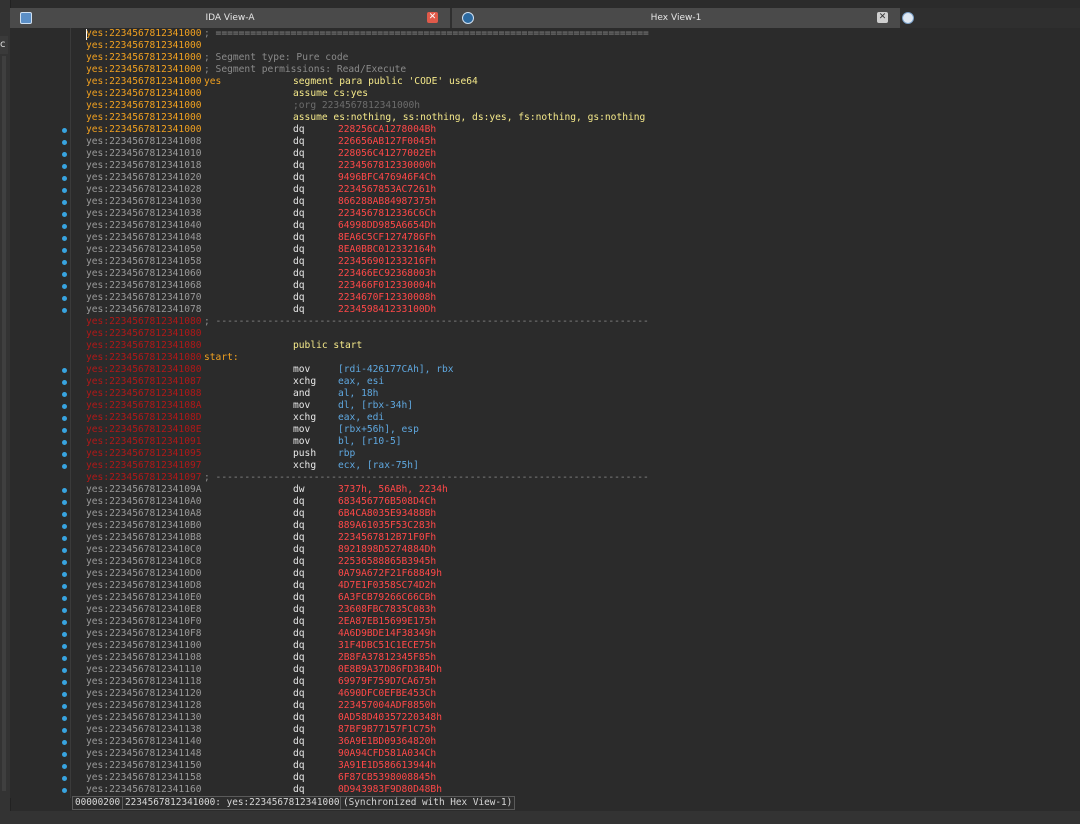 The height and width of the screenshot is (824, 1080). Describe the element at coordinates (387, 646) in the screenshot. I see `line-operand: 31F4DBC51C1ECE75h` at that location.